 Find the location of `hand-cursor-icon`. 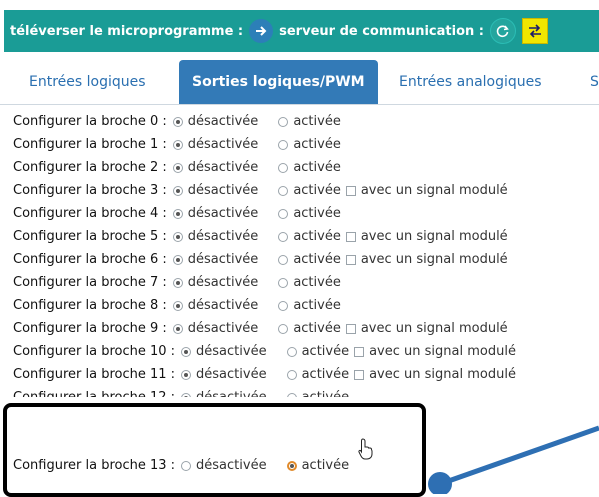

hand-cursor-icon is located at coordinates (365, 449).